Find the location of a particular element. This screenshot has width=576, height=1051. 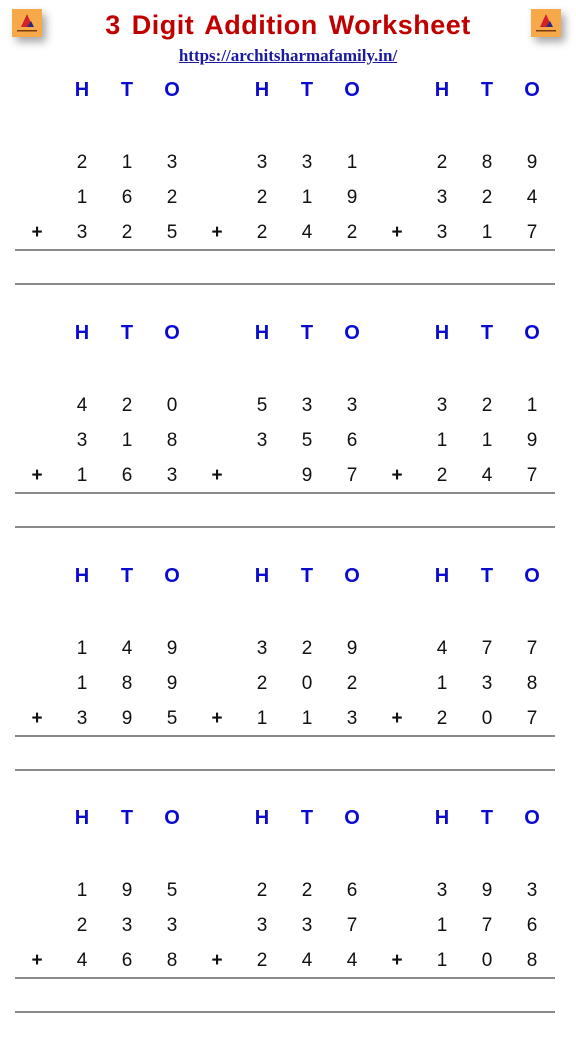

worksheet-title: 3 Digit Addition Worksheet is located at coordinates (288, 25).